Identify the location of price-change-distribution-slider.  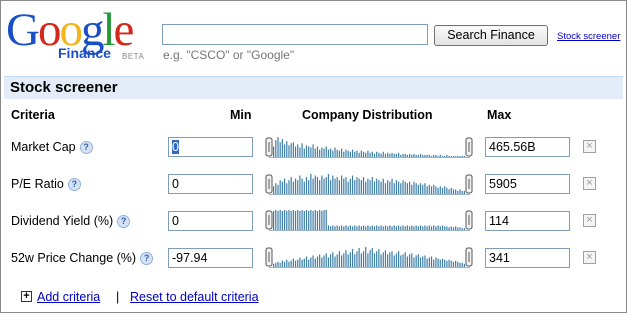
(369, 257).